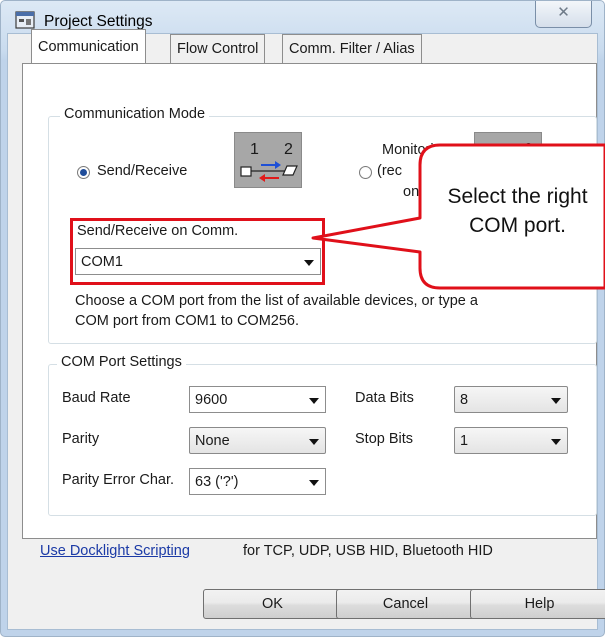  I want to click on annotation-callout-text: Select the right COM port., so click(517, 211).